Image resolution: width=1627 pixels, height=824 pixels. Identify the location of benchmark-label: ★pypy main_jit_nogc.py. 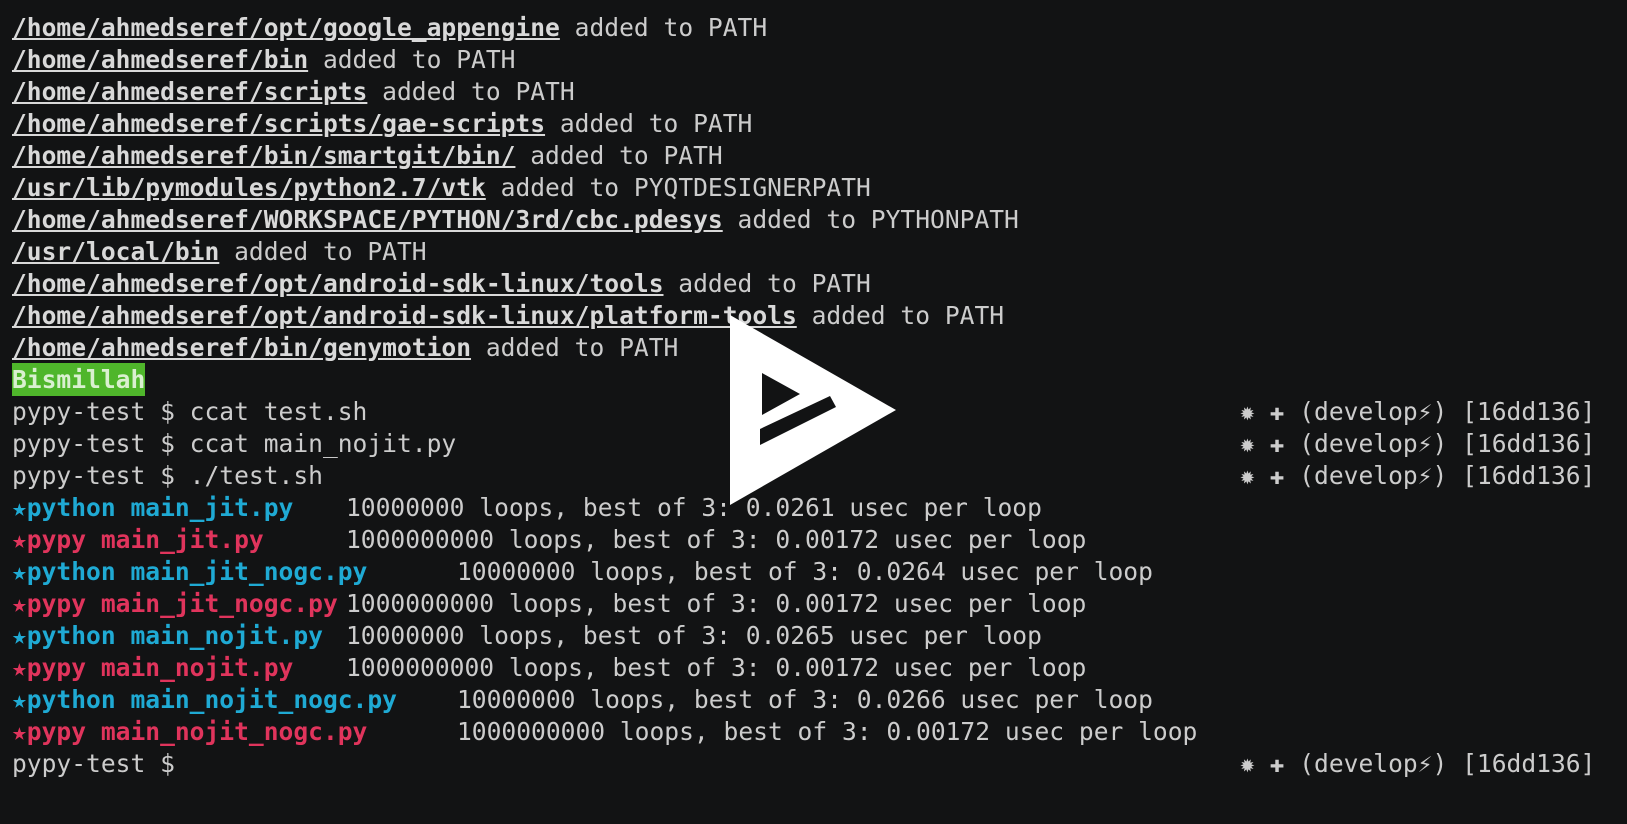
(175, 603).